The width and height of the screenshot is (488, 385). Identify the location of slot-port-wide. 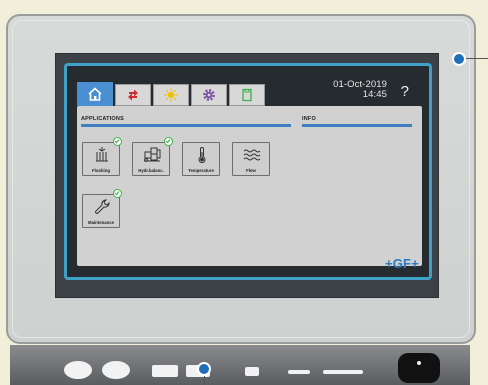
(343, 372).